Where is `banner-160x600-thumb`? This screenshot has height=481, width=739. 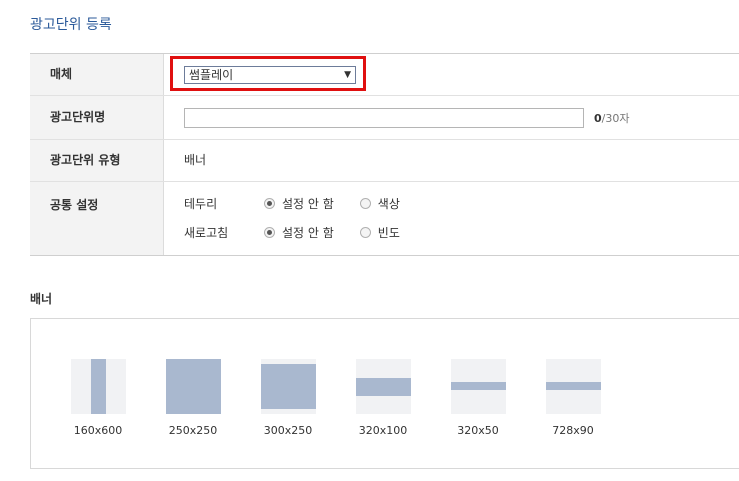
banner-160x600-thumb is located at coordinates (98, 386).